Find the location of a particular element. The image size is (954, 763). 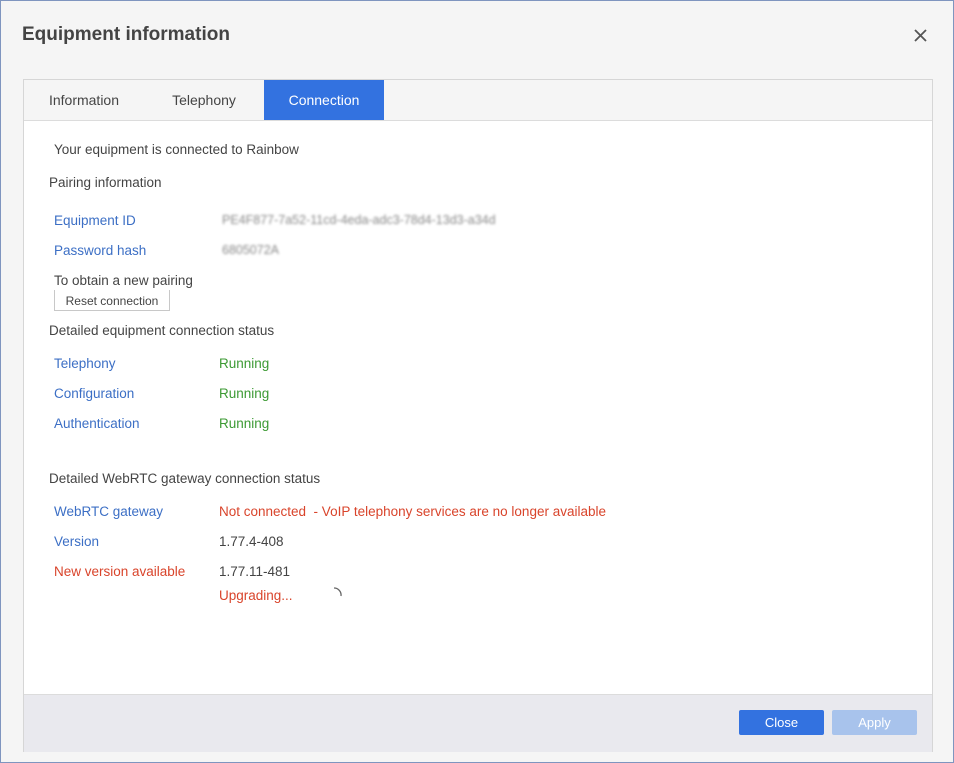

status-value-authentication: Running is located at coordinates (244, 423).